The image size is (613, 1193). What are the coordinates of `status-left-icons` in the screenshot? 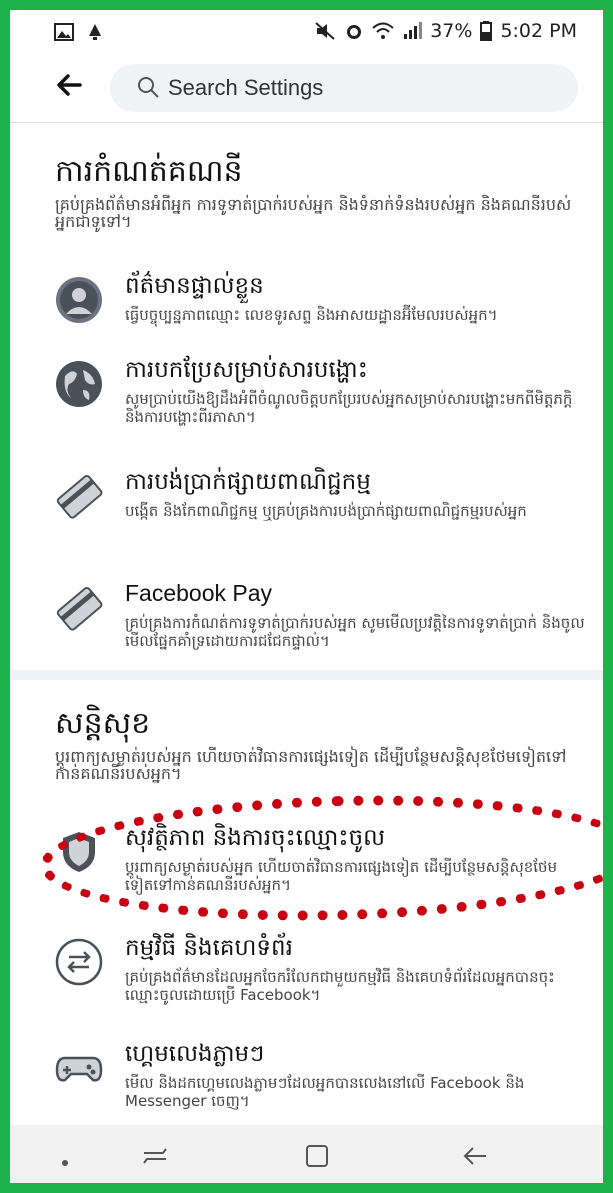 It's located at (79, 32).